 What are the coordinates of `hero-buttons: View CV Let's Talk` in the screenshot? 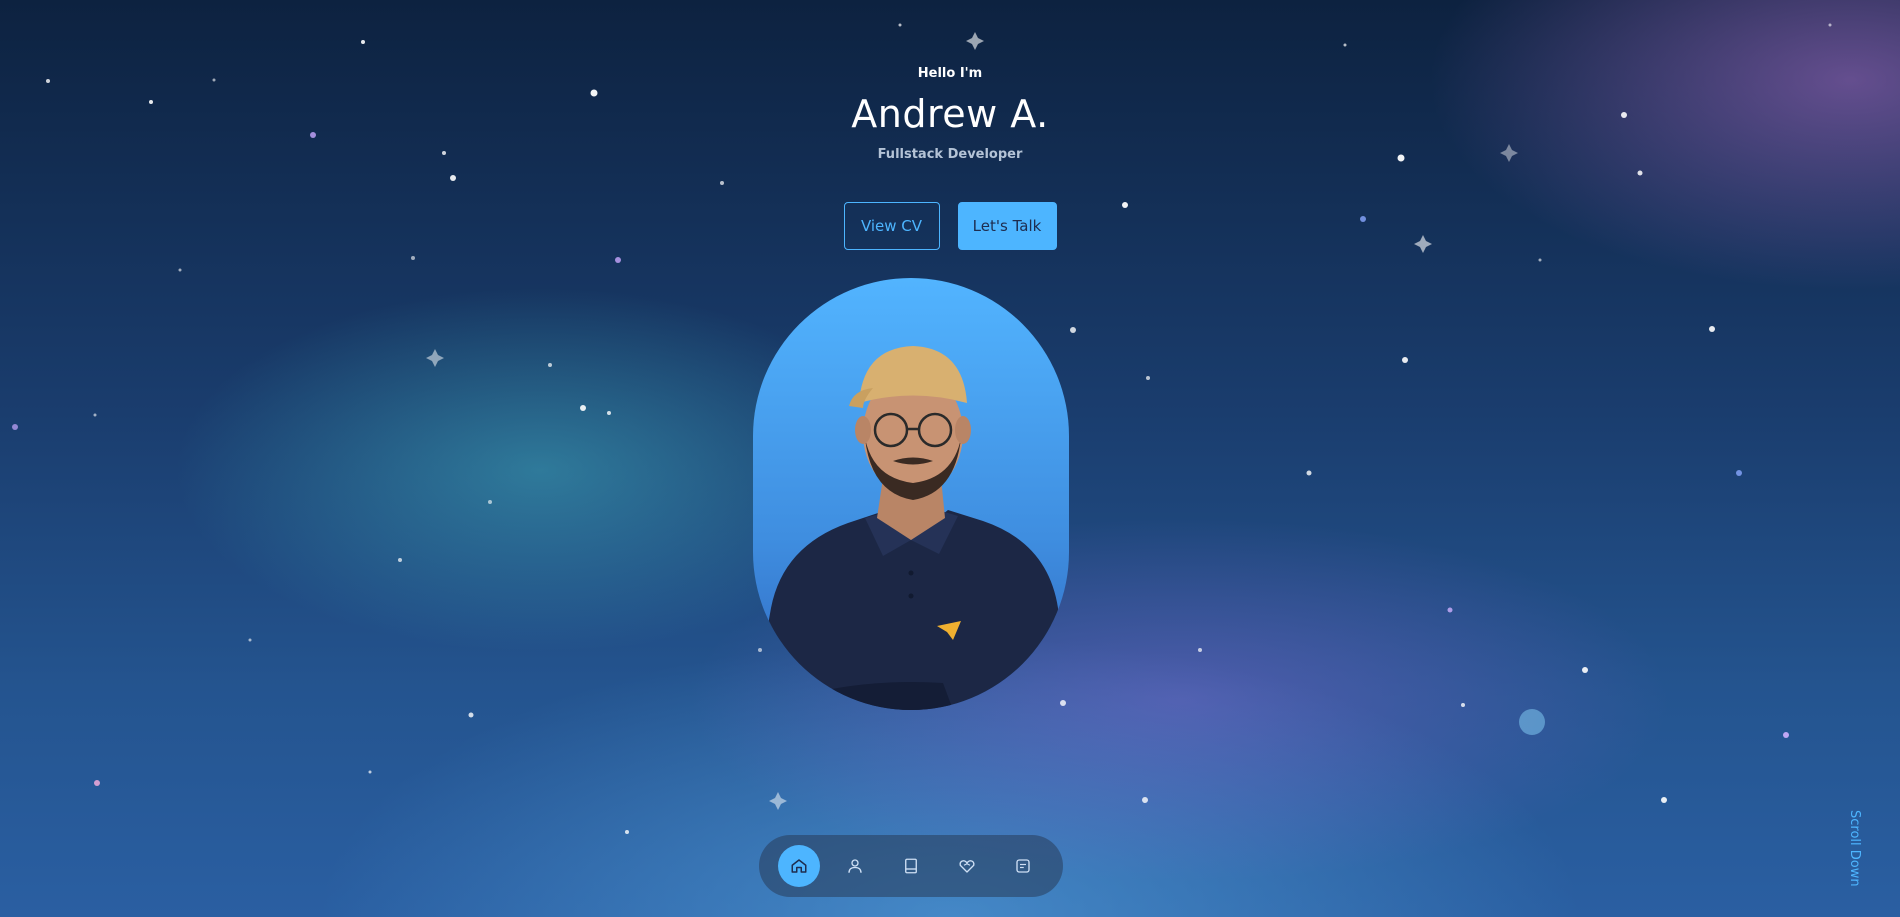 It's located at (950, 226).